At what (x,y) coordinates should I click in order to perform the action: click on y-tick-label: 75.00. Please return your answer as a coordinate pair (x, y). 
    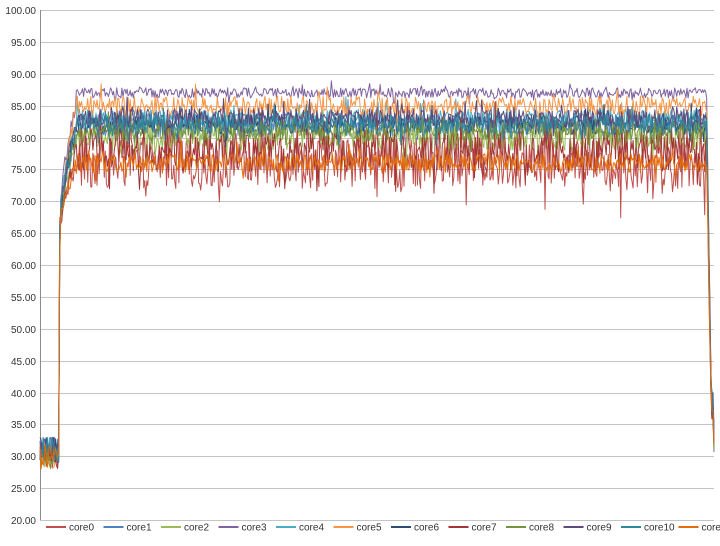
    Looking at the image, I should click on (23, 170).